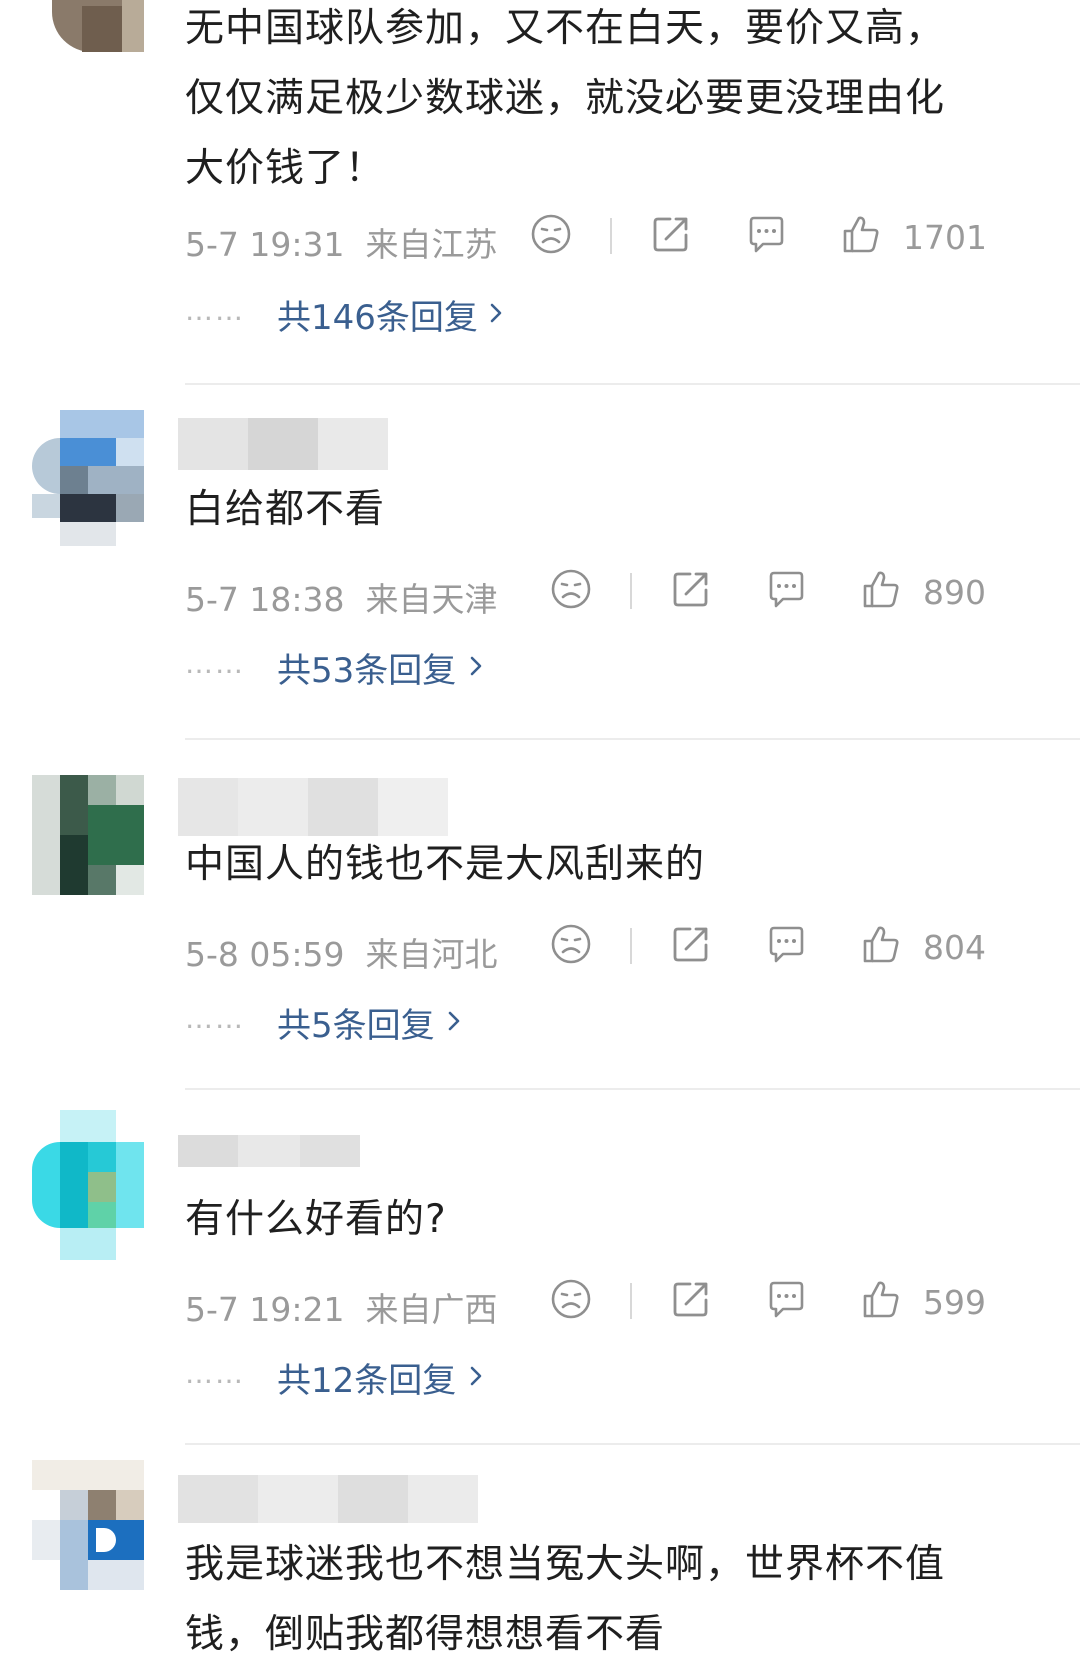  I want to click on view-replies-button: …… 共12条回复, so click(435, 1378).